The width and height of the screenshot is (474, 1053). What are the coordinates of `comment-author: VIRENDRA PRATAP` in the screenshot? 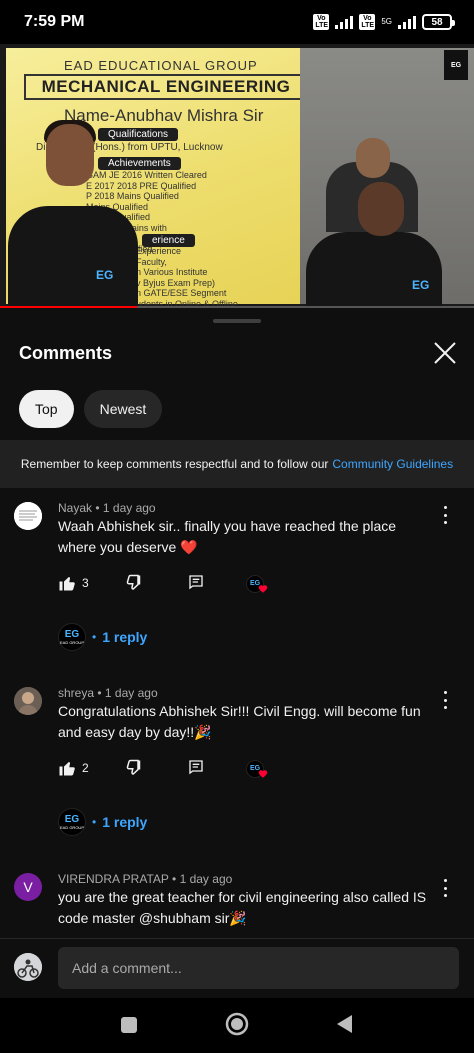 It's located at (113, 879).